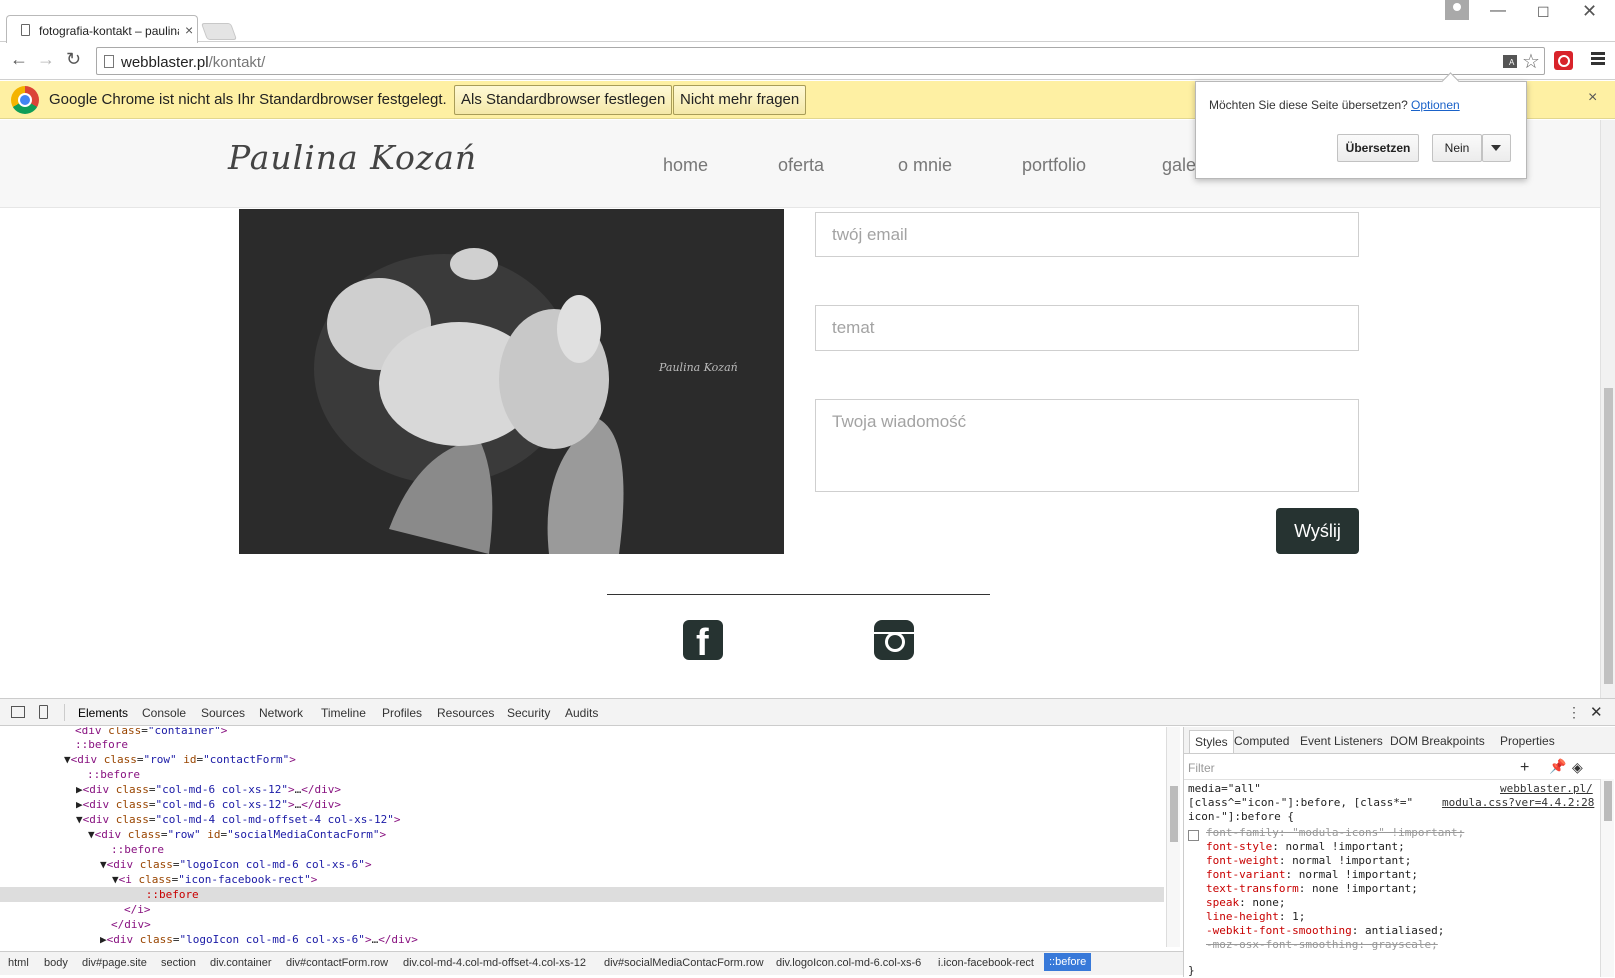  Describe the element at coordinates (1308, 861) in the screenshot. I see `style-property: font-weight: normal !important;` at that location.